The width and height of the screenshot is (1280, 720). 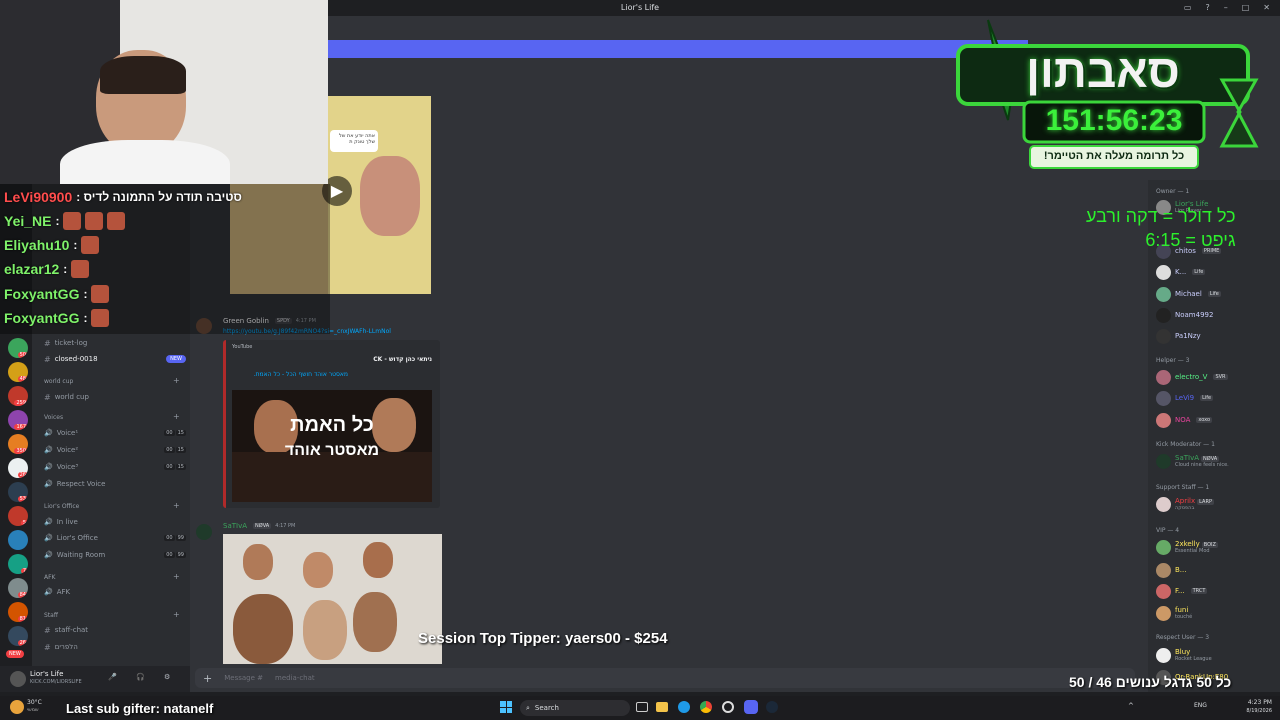 I want to click on category-staff: Staff, so click(x=51, y=615).